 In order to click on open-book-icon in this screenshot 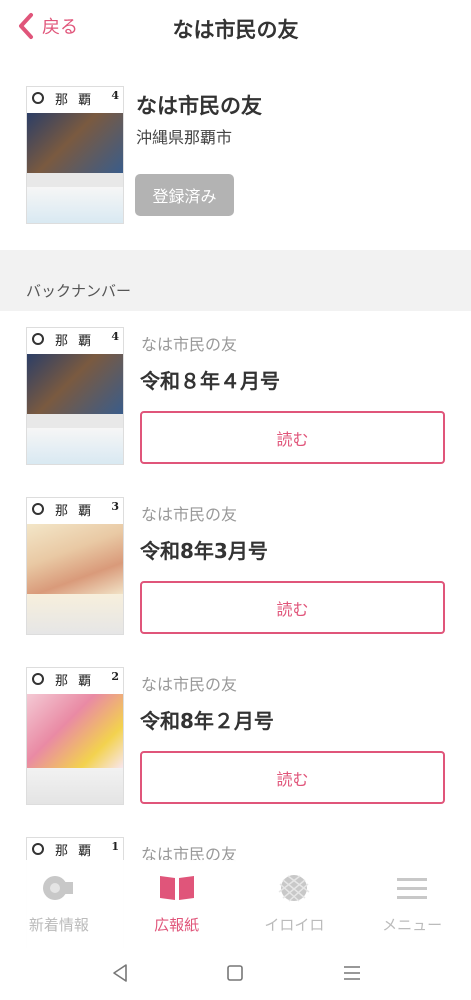, I will do `click(176, 888)`.